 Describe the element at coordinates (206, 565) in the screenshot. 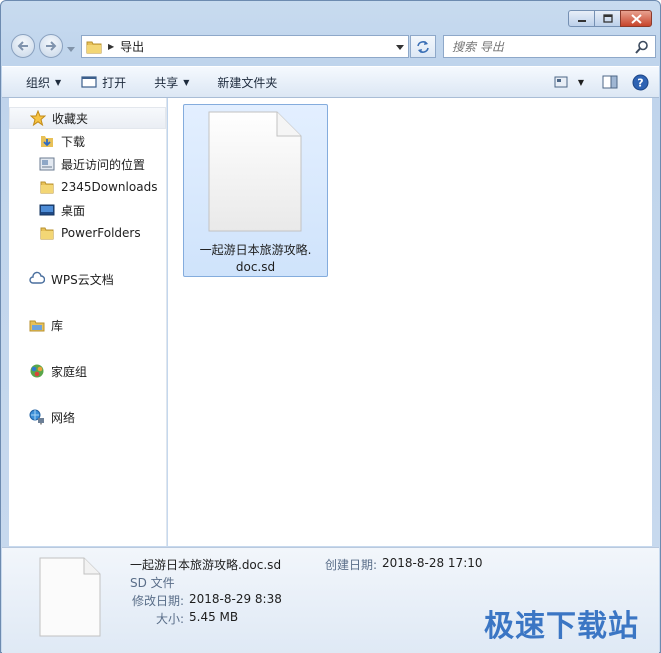

I see `details-filename: 一起游日本旅游攻略.doc.sd` at that location.